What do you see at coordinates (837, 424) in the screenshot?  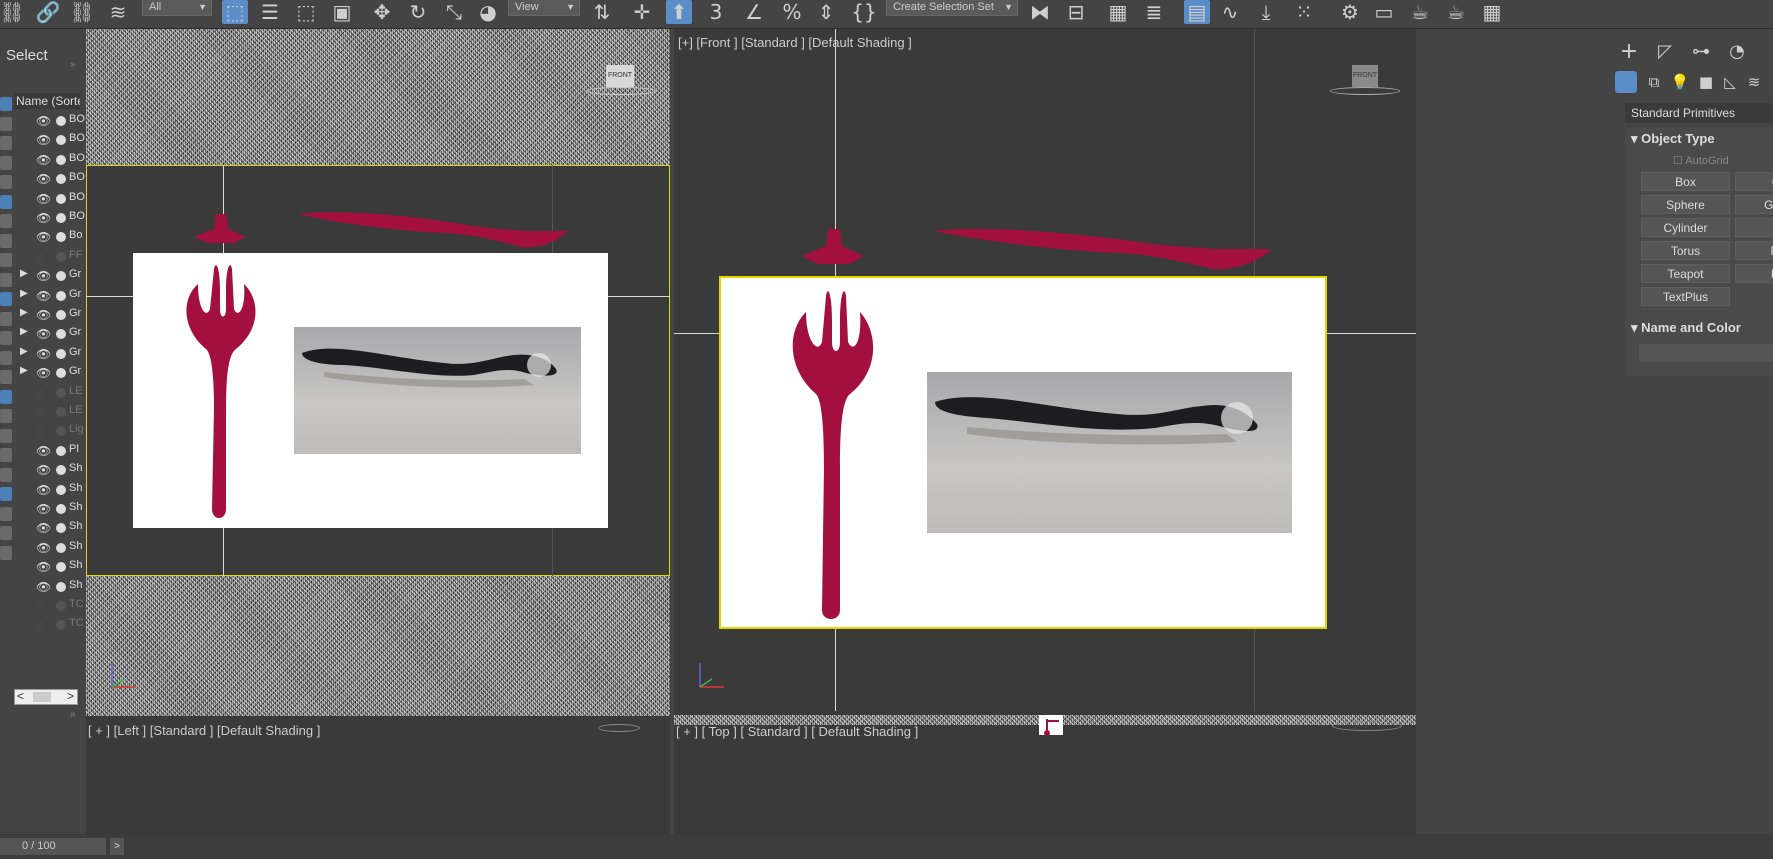 I see `fork-mesh-front` at bounding box center [837, 424].